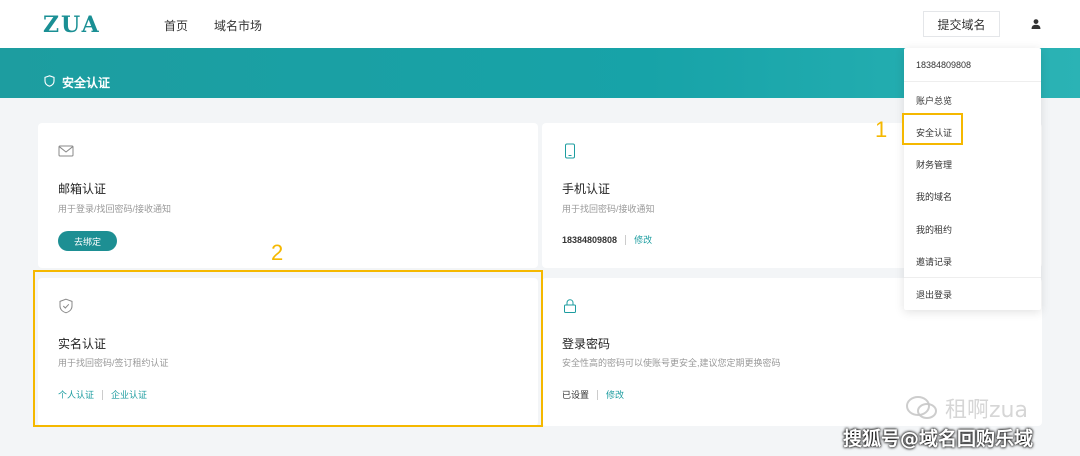  Describe the element at coordinates (608, 209) in the screenshot. I see `card-description: 用于找回密码/接收通知` at that location.